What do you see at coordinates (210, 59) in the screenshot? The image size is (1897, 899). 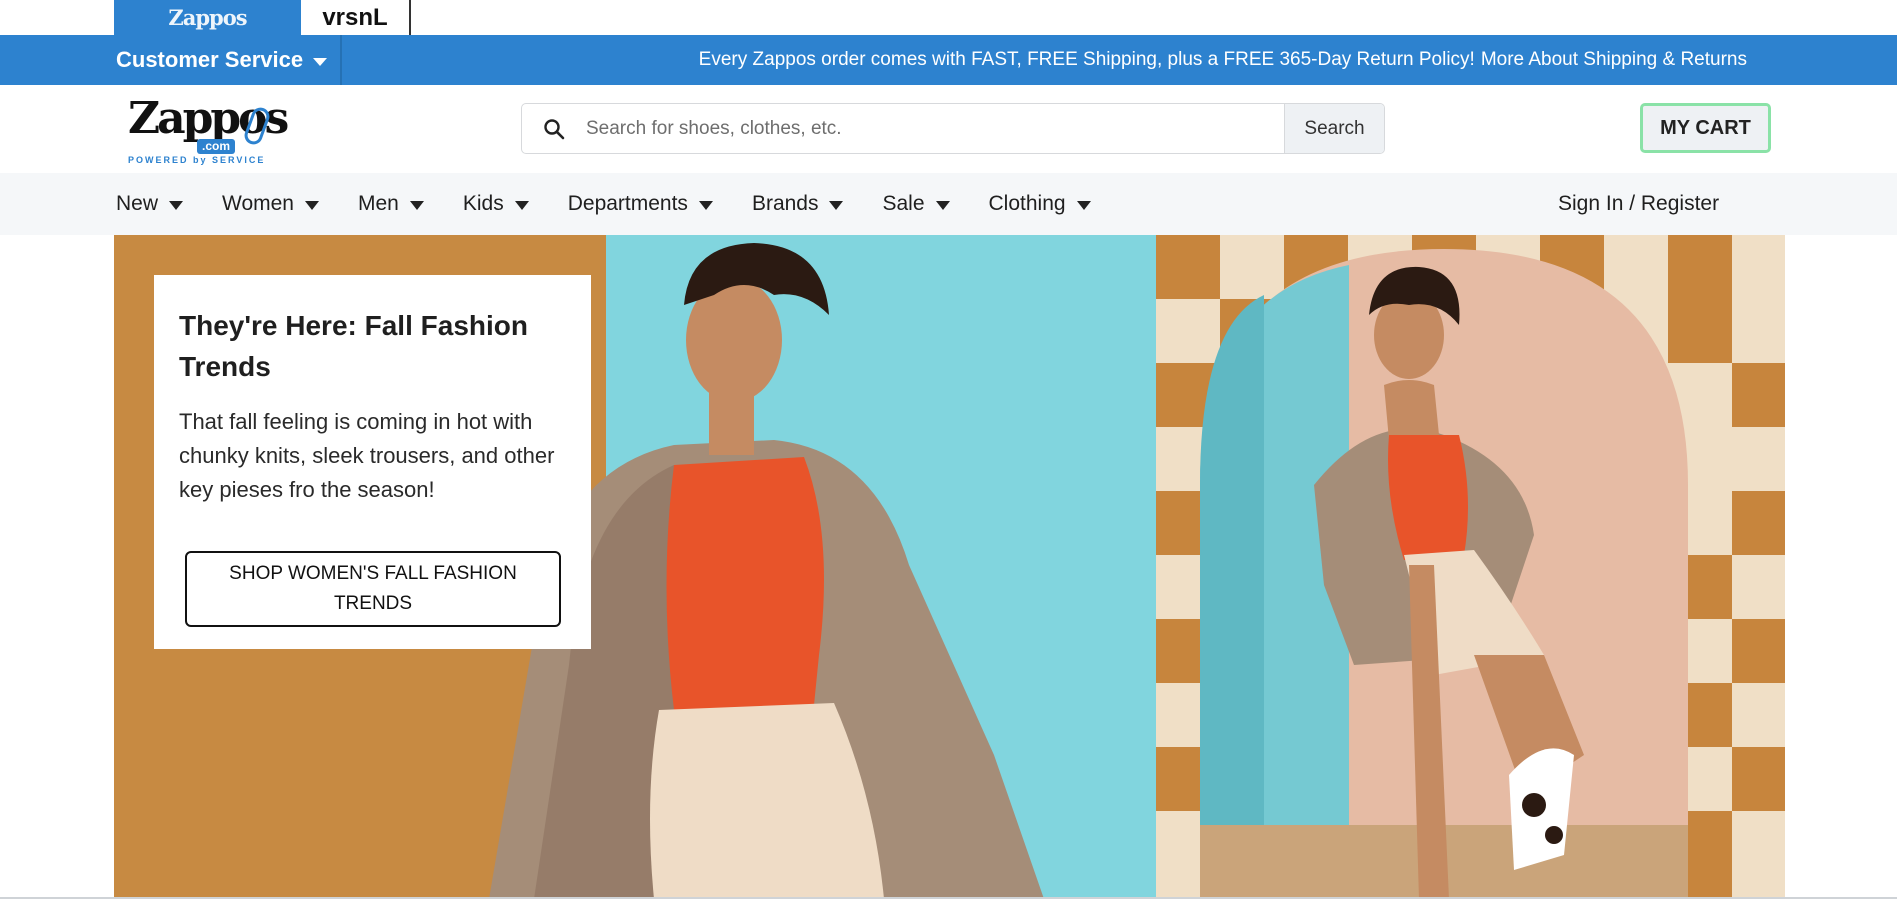 I see `customer-service-label: Customer Service` at bounding box center [210, 59].